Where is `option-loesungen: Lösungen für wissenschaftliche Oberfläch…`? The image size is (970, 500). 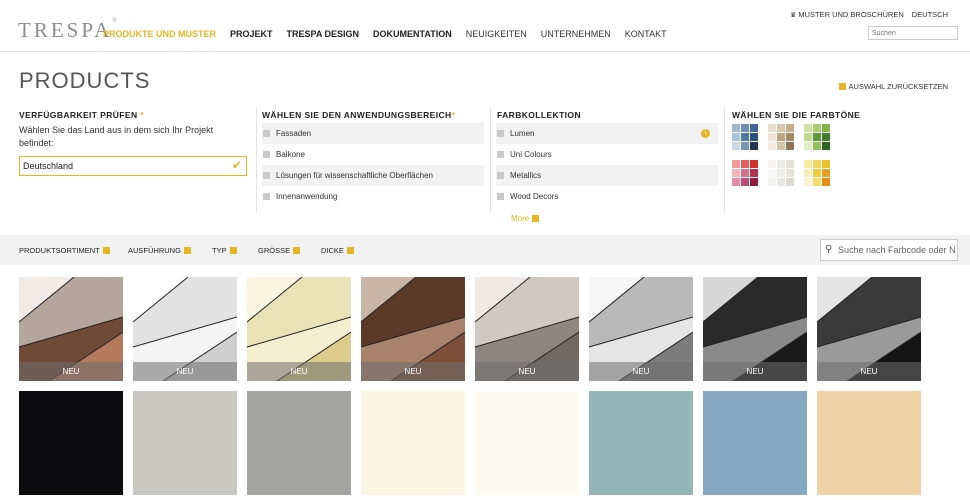 option-loesungen: Lösungen für wissenschaftliche Oberfläch… is located at coordinates (373, 175).